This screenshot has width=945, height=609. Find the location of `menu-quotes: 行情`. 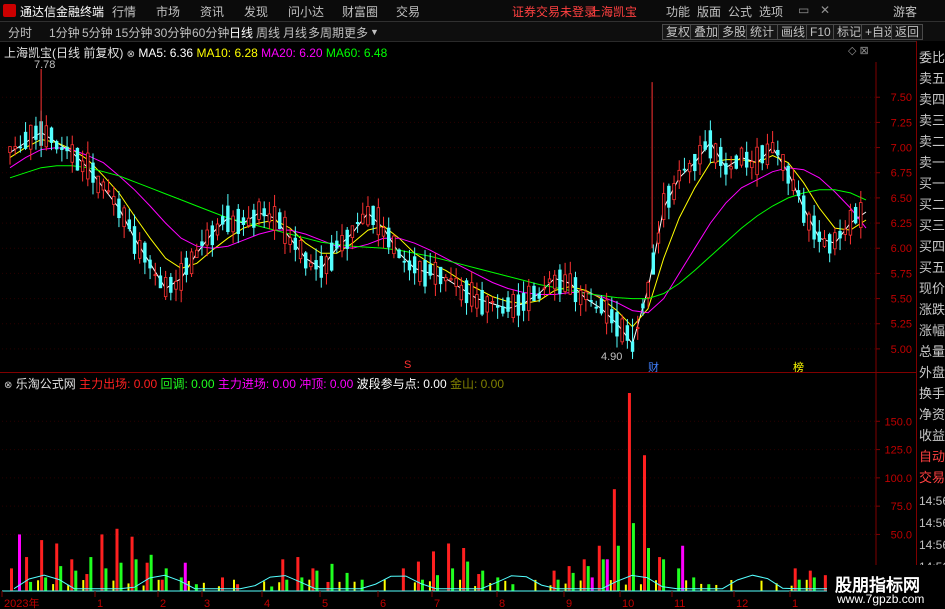

menu-quotes: 行情 is located at coordinates (124, 11).